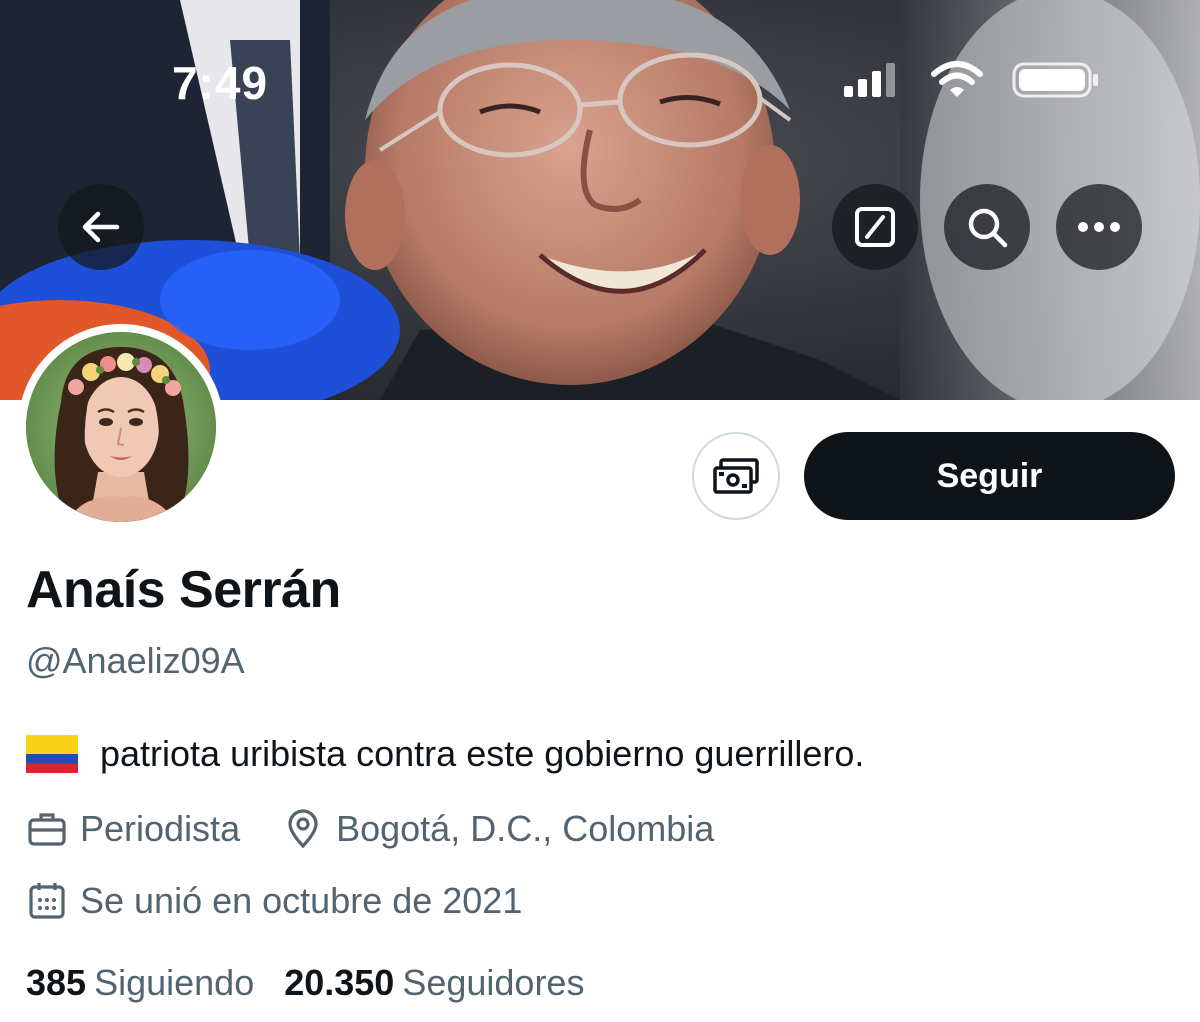 Image resolution: width=1200 pixels, height=1022 pixels. I want to click on following-link: 385 Siguiendo, so click(140, 983).